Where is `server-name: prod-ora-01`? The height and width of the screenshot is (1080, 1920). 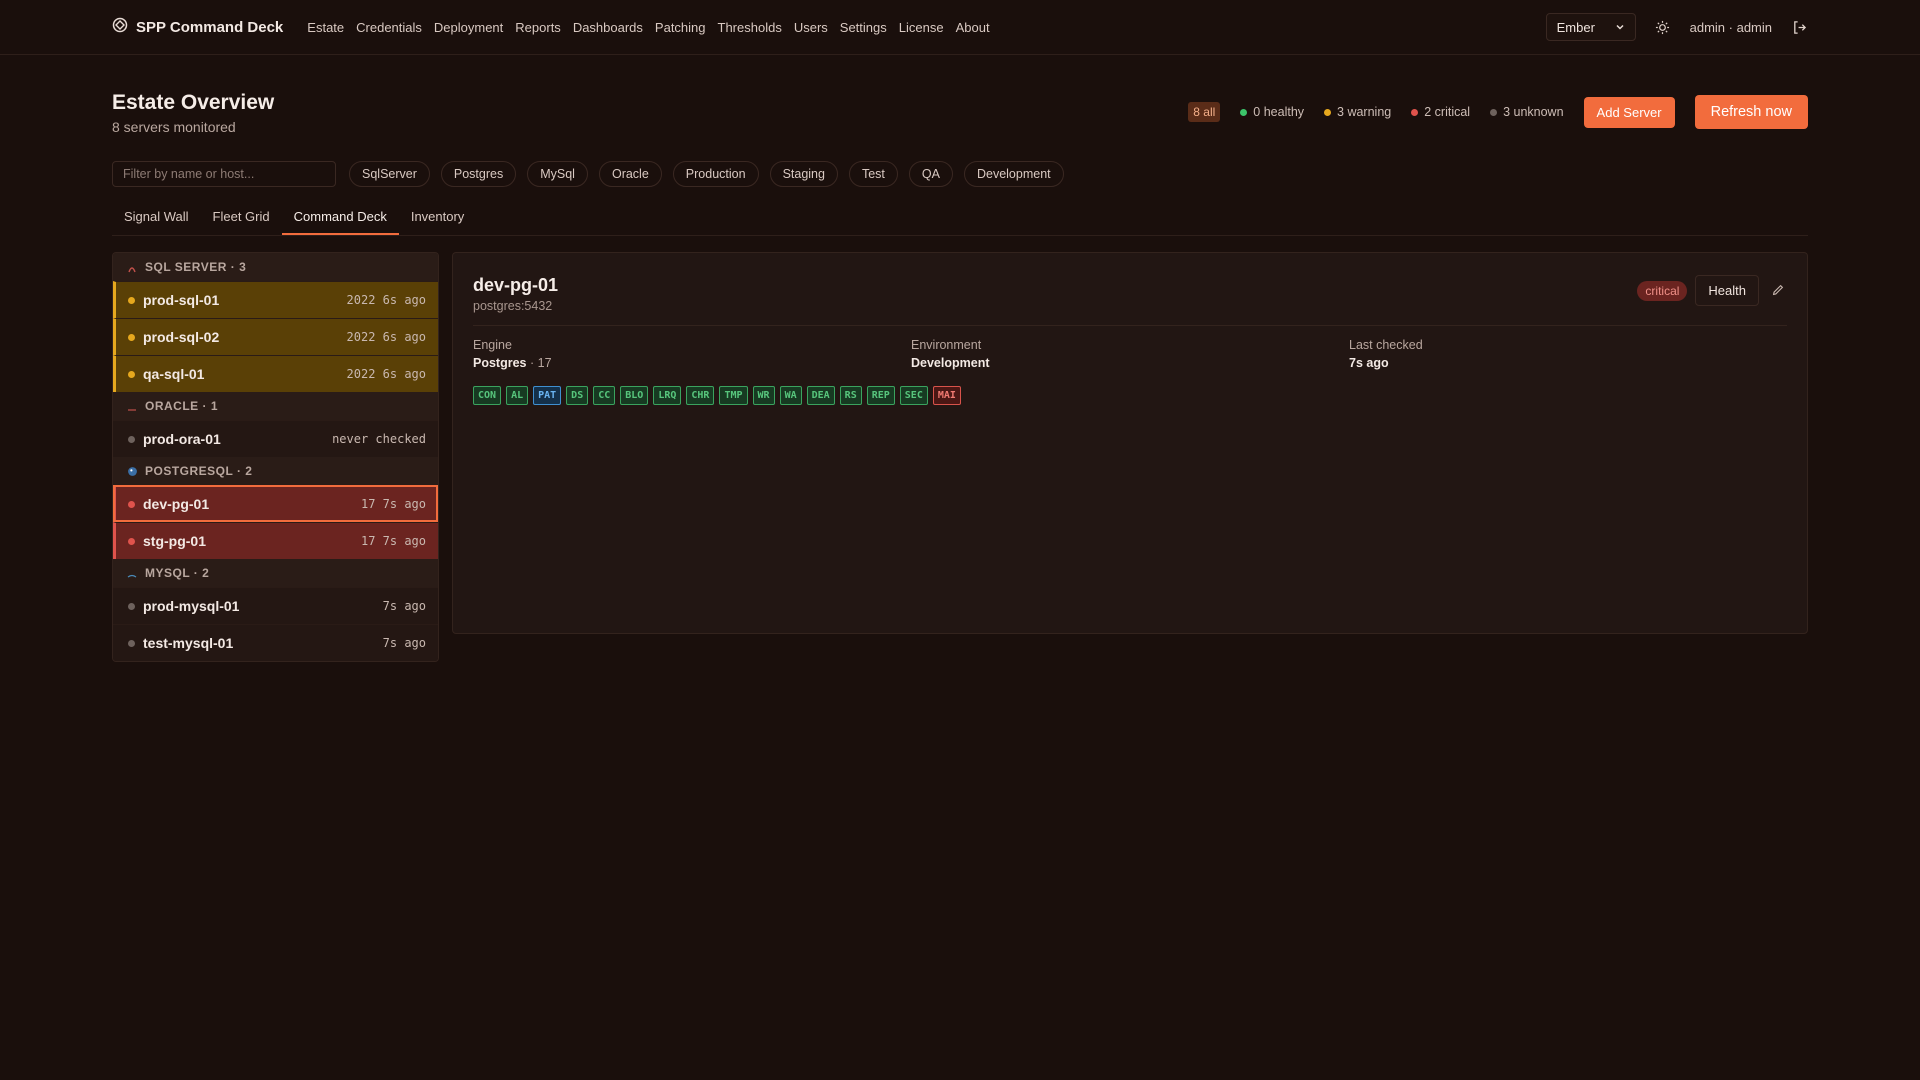
server-name: prod-ora-01 is located at coordinates (182, 439).